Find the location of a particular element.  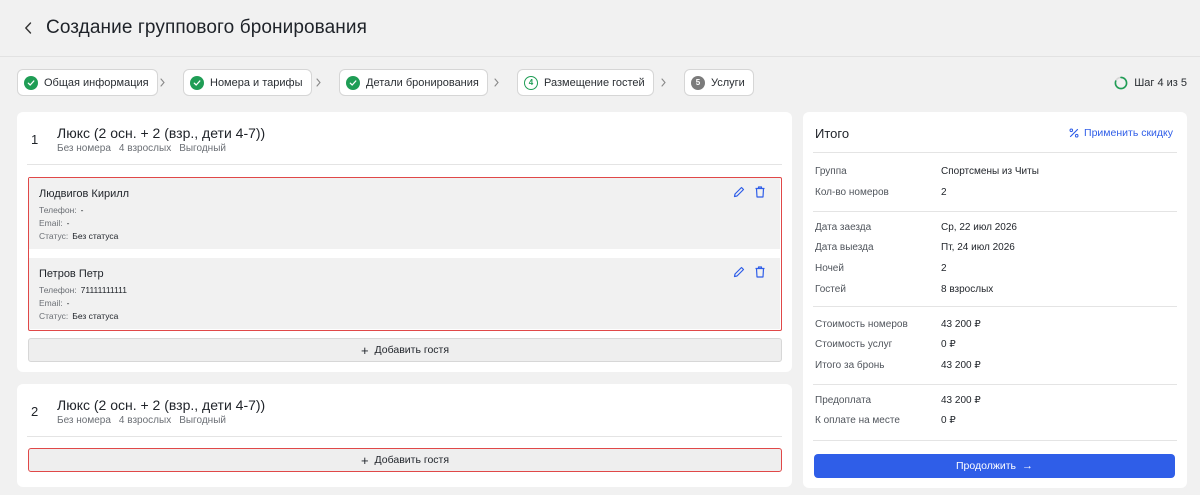

apply-discount-link: Применить скидку is located at coordinates (1121, 133).